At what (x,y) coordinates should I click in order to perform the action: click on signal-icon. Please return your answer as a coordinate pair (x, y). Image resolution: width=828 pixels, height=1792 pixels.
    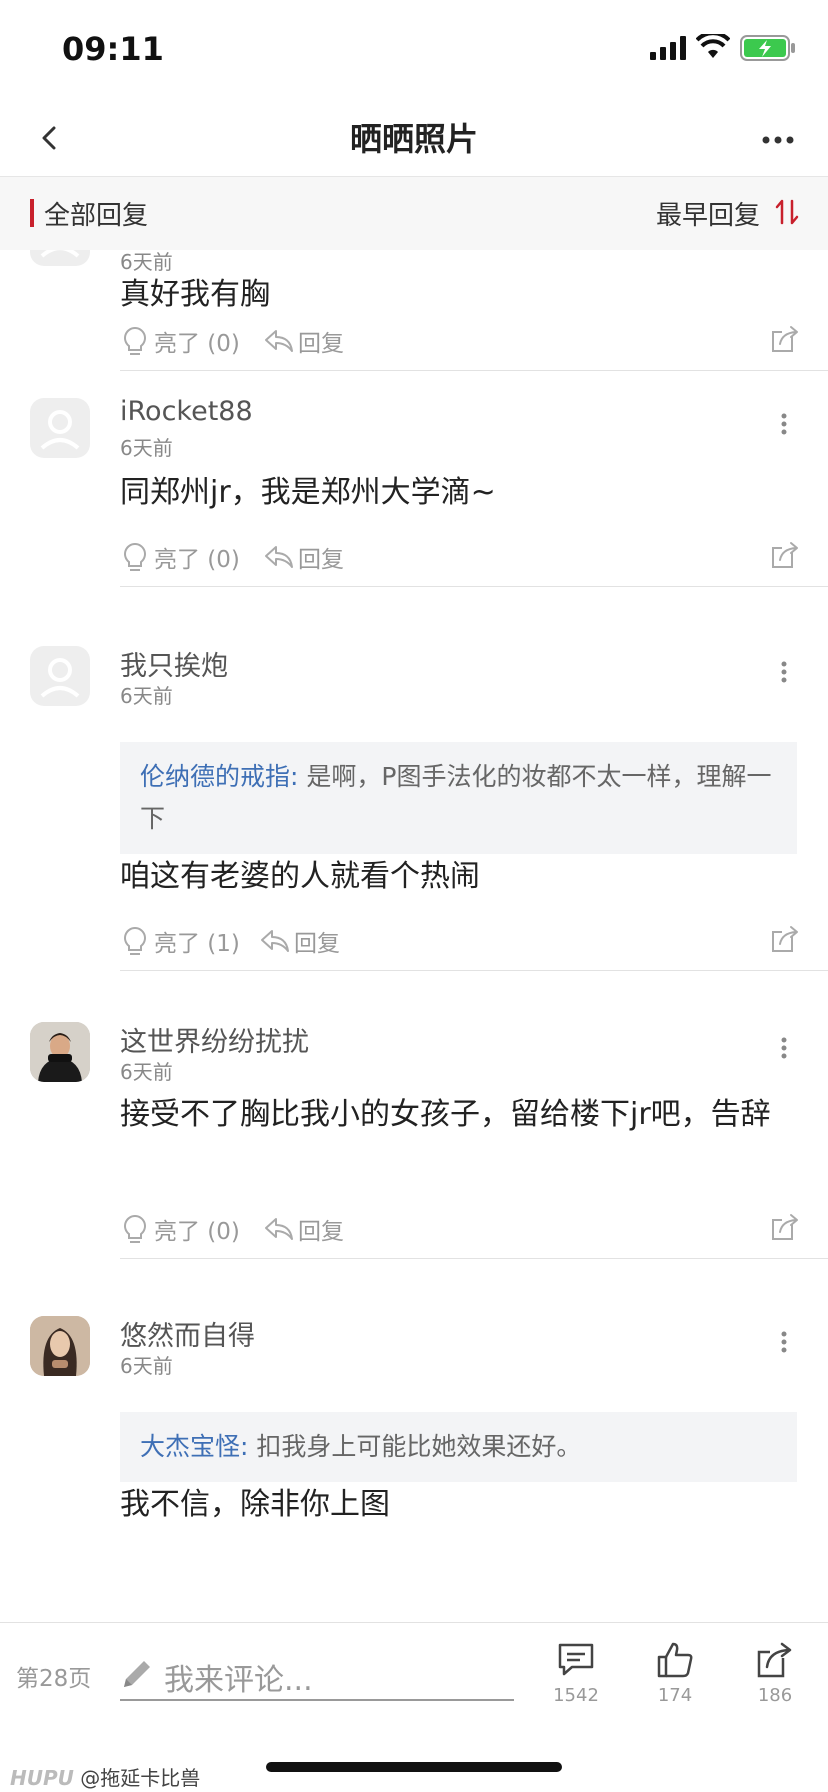
    Looking at the image, I should click on (669, 50).